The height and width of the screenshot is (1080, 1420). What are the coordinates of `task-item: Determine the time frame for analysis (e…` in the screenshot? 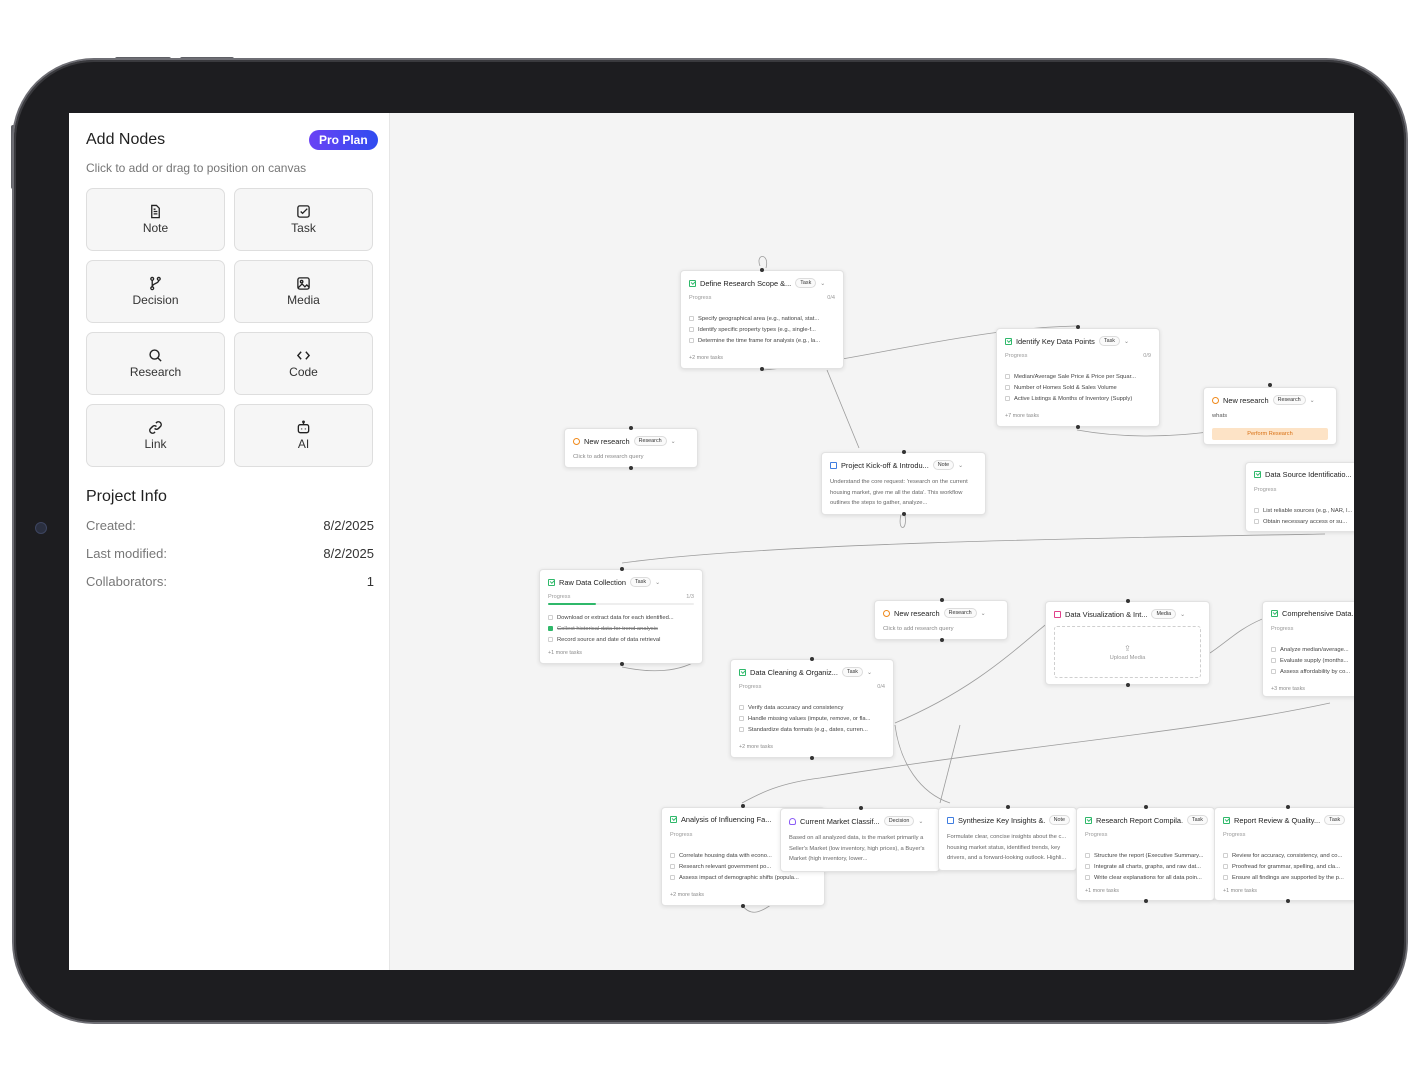 It's located at (763, 340).